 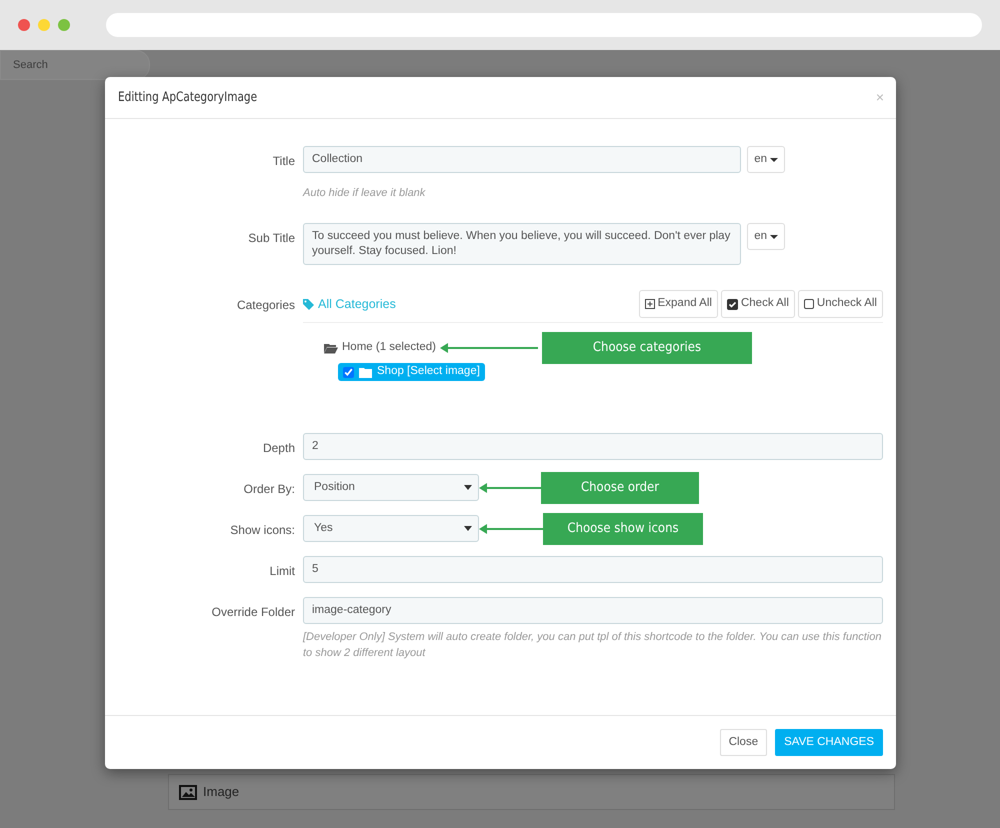 I want to click on image-label: Image, so click(x=221, y=792).